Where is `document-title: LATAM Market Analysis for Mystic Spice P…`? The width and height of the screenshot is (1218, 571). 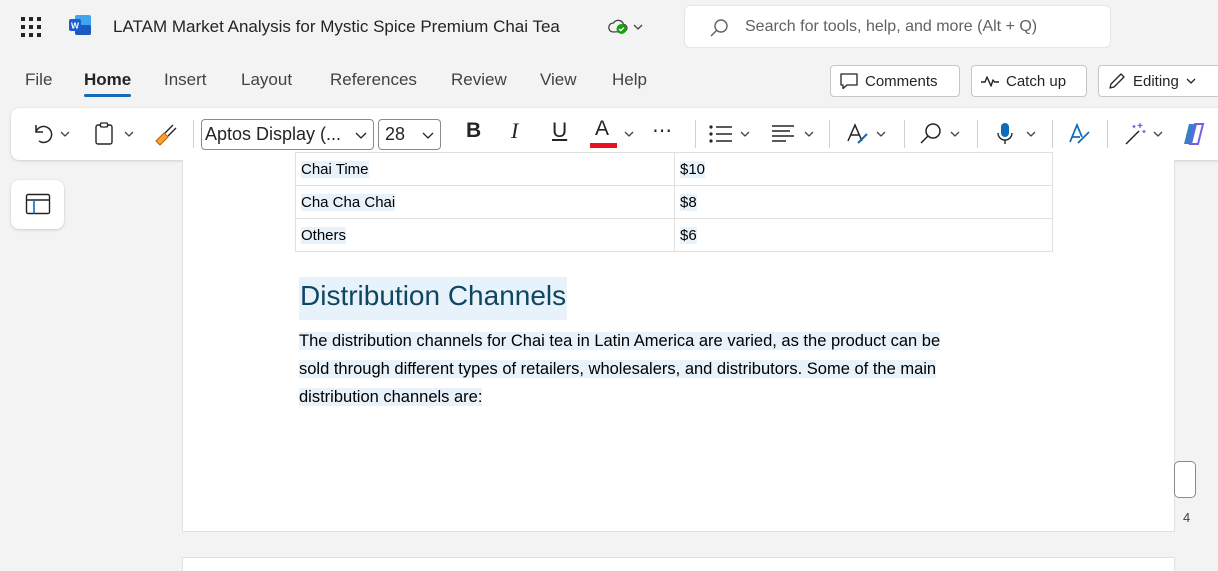 document-title: LATAM Market Analysis for Mystic Spice P… is located at coordinates (336, 27).